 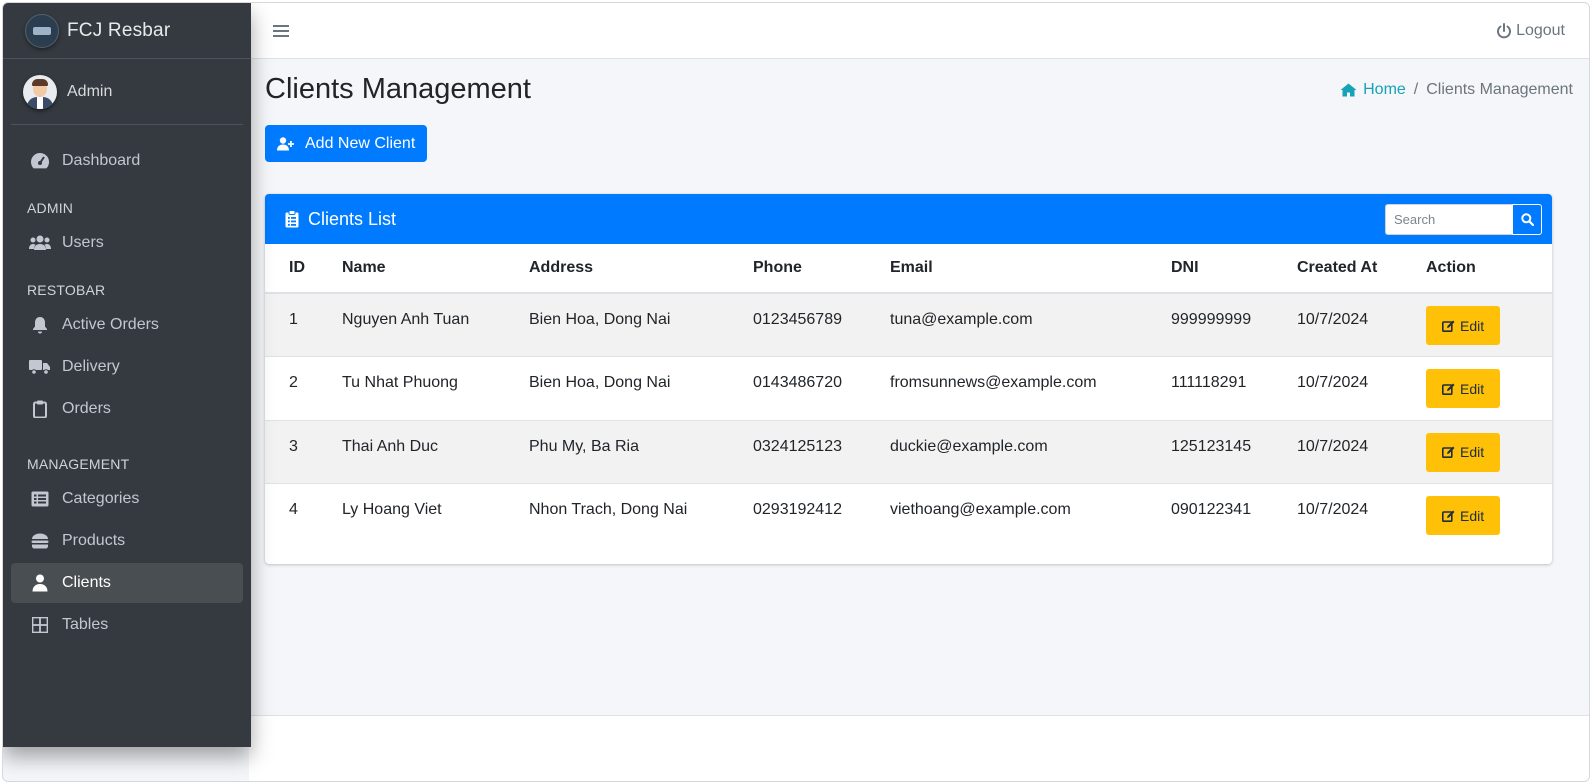 What do you see at coordinates (119, 30) in the screenshot?
I see `brand-name: FCJ Resbar` at bounding box center [119, 30].